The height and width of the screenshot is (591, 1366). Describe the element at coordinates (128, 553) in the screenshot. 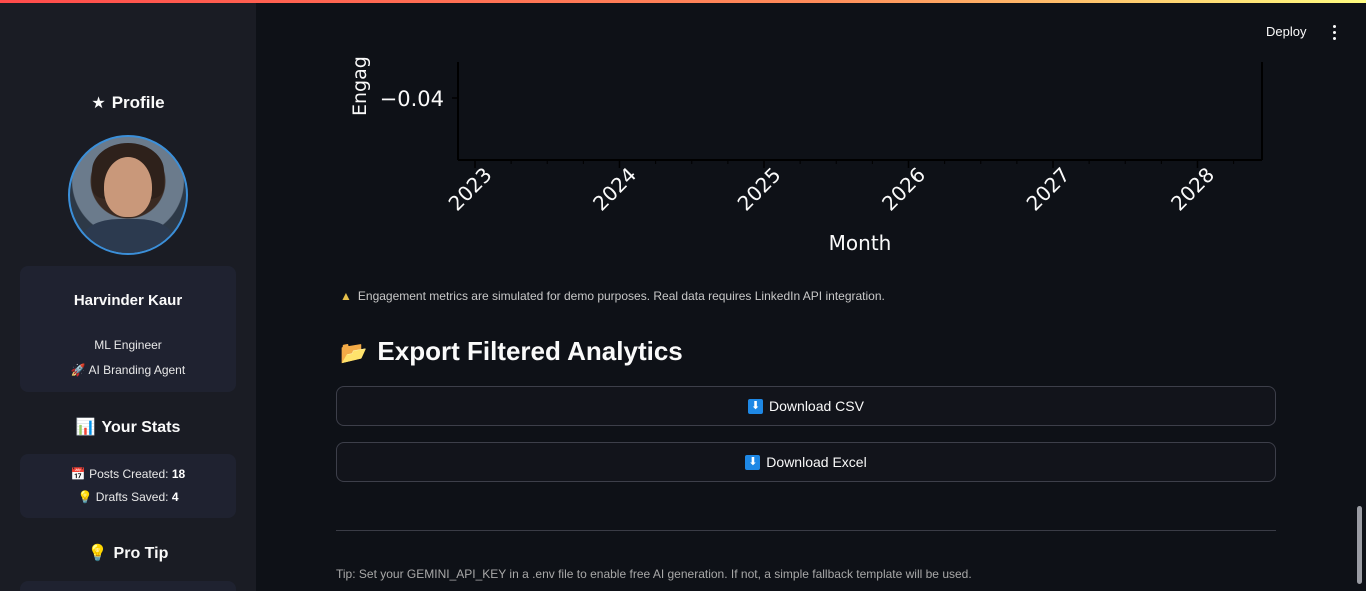

I see `pro-tip-heading: 💡 Pro Tip` at that location.